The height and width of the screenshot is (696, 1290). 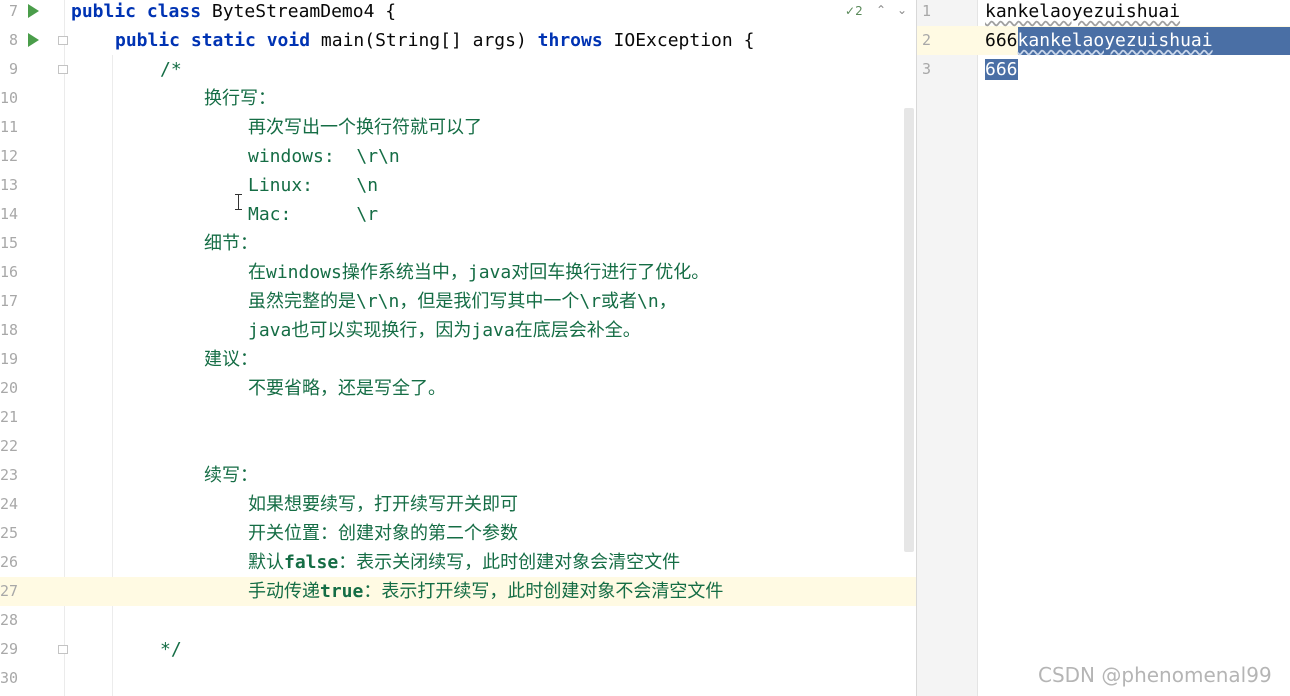 I want to click on line-number: 16, so click(x=9, y=272).